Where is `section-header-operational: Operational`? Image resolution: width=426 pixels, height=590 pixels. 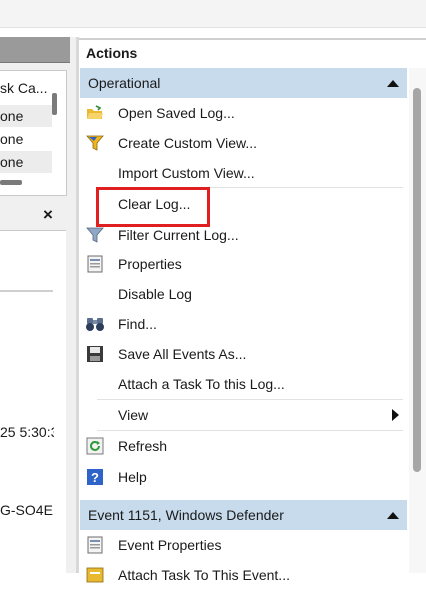 section-header-operational: Operational is located at coordinates (243, 83).